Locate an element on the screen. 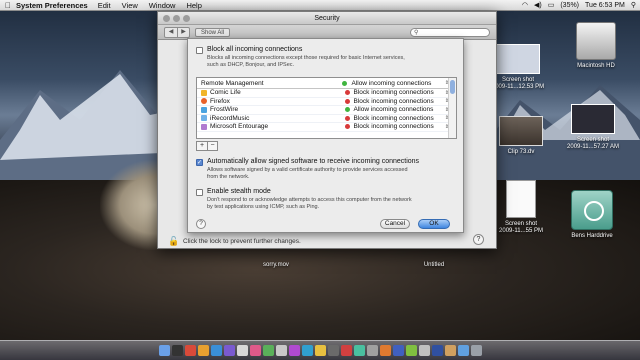  app-row-frostwire: FrostWire Allow incoming connections ⇕ is located at coordinates (323, 110).